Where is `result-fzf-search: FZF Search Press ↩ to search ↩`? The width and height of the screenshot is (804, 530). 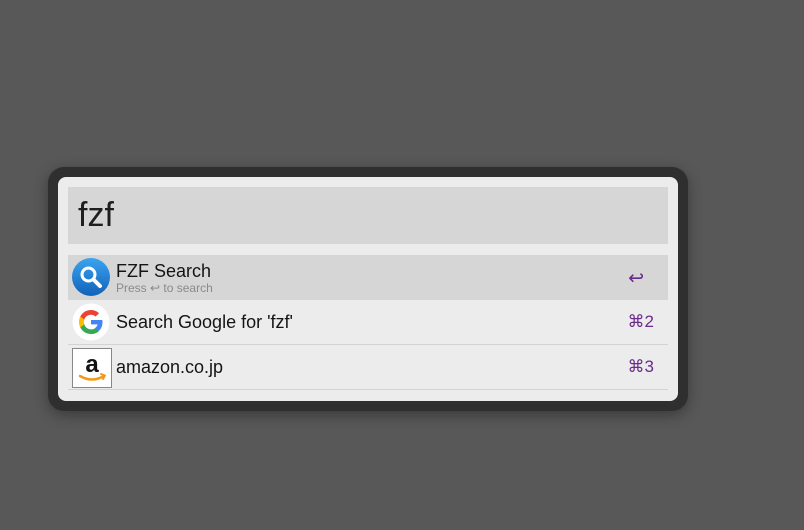
result-fzf-search: FZF Search Press ↩ to search ↩ is located at coordinates (368, 277).